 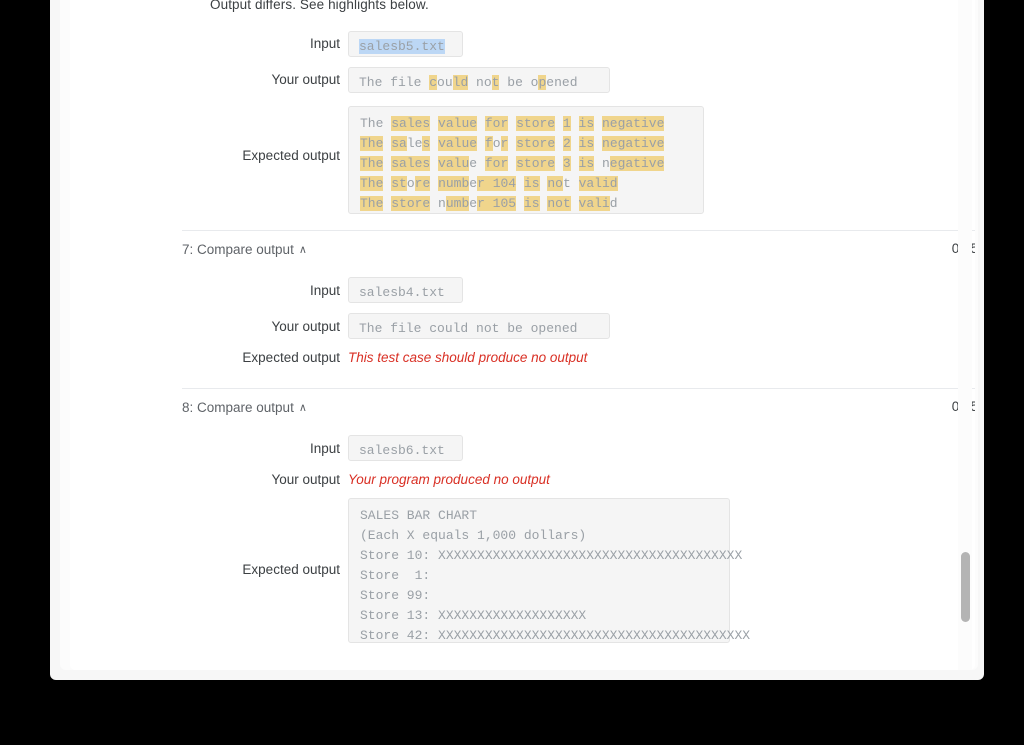 I want to click on diff-line: The store number 105 is not valid, so click(x=489, y=203).